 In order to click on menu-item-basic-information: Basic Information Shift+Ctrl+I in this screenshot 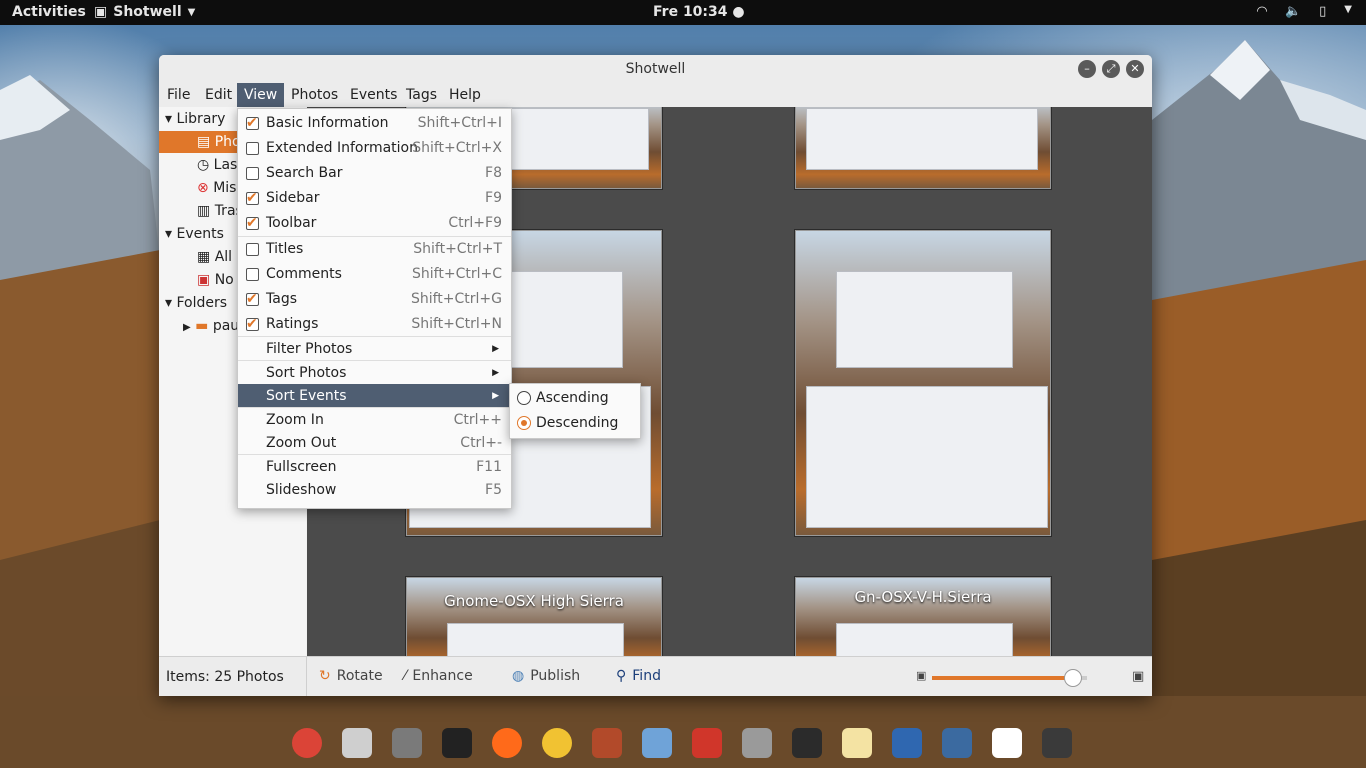, I will do `click(374, 123)`.